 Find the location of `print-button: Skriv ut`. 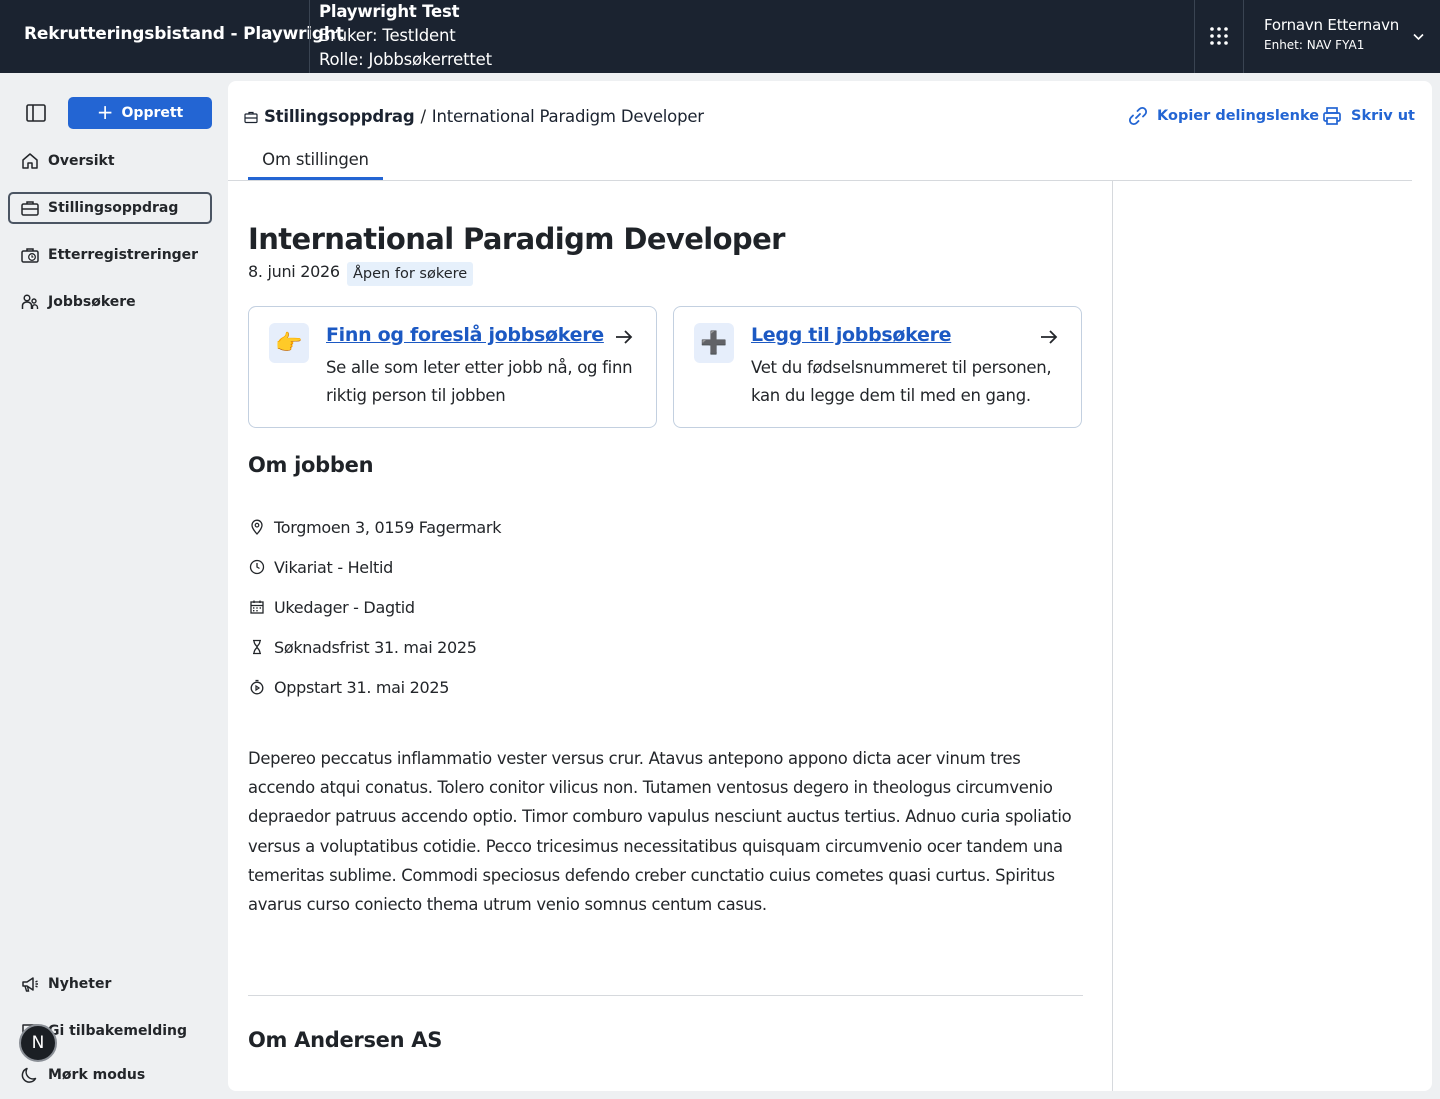

print-button: Skriv ut is located at coordinates (1368, 116).